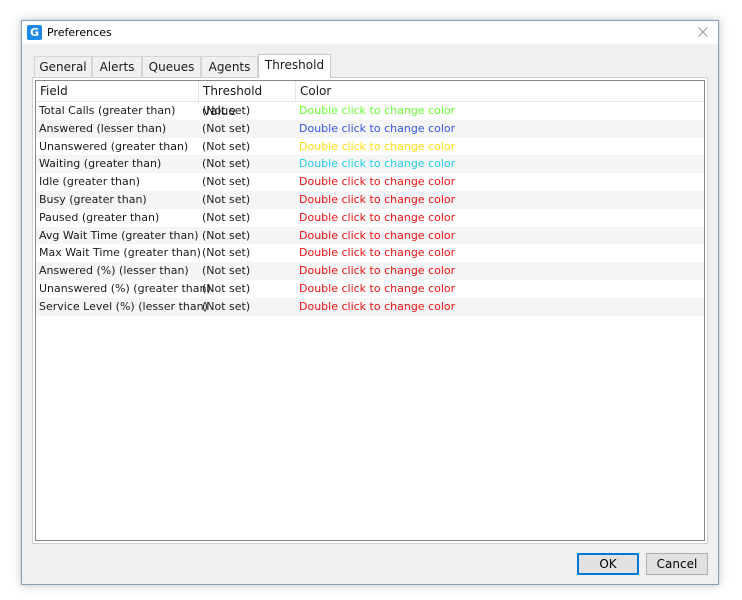 Image resolution: width=742 pixels, height=600 pixels. Describe the element at coordinates (117, 91) in the screenshot. I see `column-header-field: Field` at that location.